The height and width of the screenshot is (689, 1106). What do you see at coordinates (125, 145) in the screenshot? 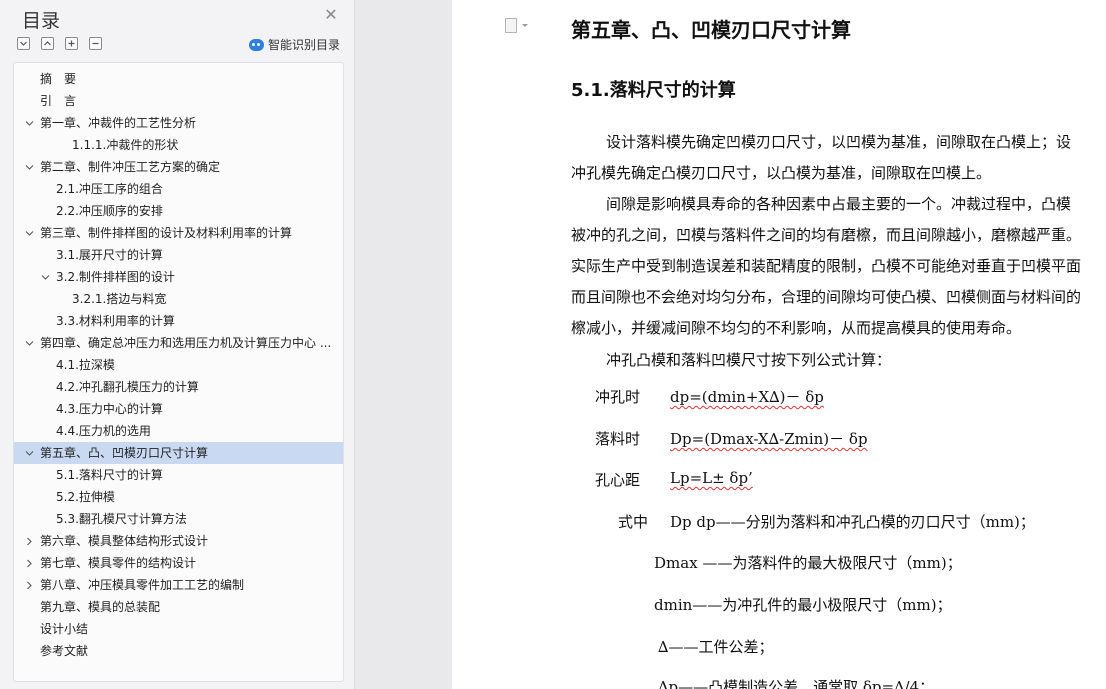
I see `toc-item-label: 1.1.1.冲裁件的形状` at bounding box center [125, 145].